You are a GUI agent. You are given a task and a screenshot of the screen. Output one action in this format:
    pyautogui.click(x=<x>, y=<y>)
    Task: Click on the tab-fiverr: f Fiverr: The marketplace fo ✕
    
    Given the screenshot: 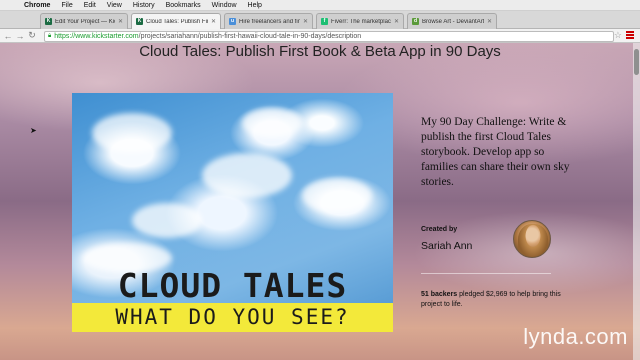 What is the action you would take?
    pyautogui.click(x=360, y=21)
    